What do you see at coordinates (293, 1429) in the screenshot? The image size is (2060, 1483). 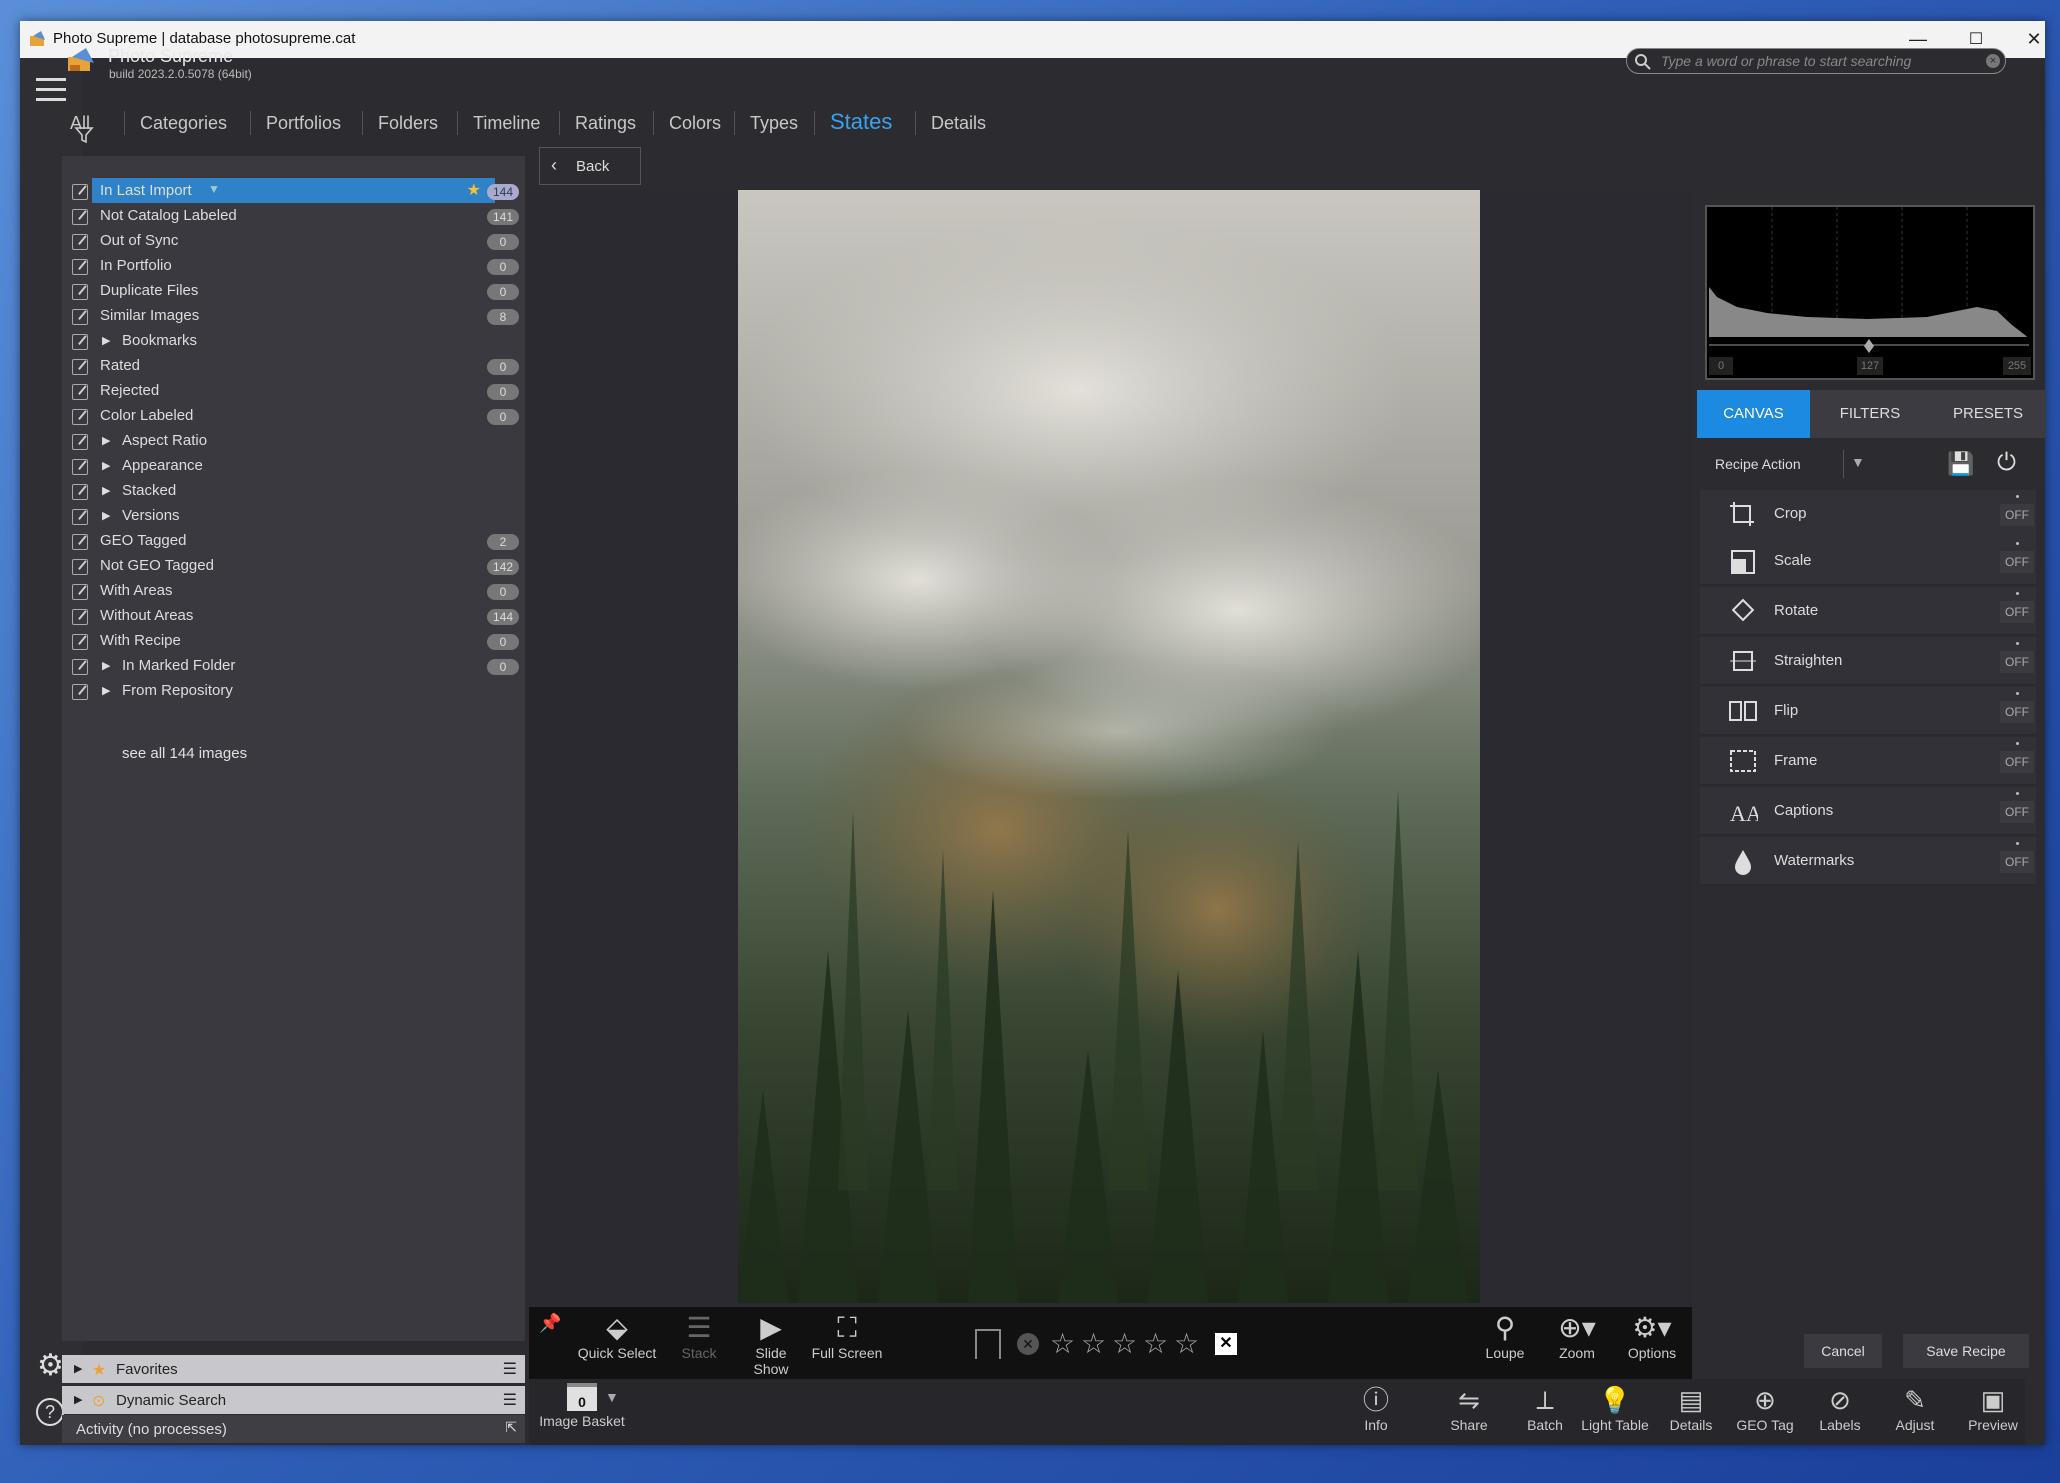 I see `activity-panel: Activity (no processes) ⇱` at bounding box center [293, 1429].